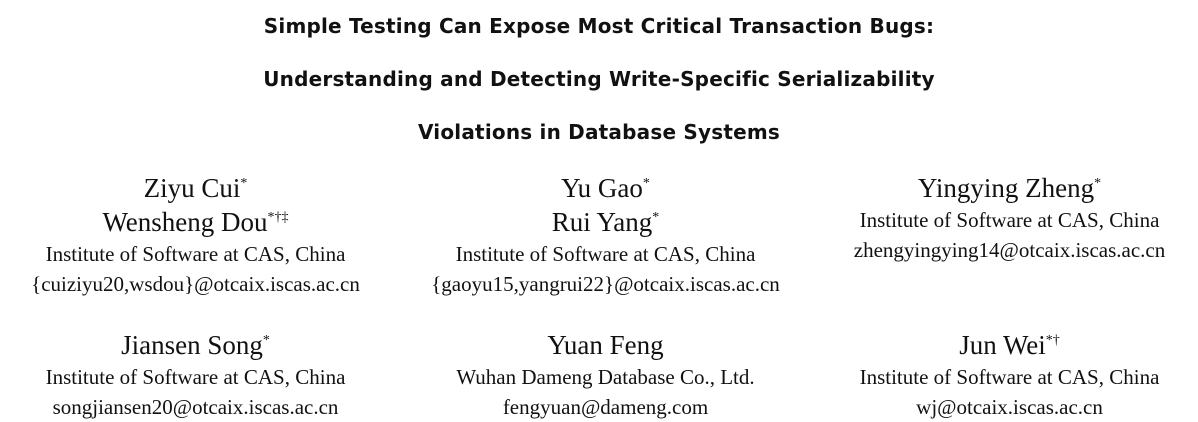 The height and width of the screenshot is (422, 1198). Describe the element at coordinates (1009, 250) in the screenshot. I see `author-email: zhengyingying14@otcaix.iscas.ac.cn` at that location.